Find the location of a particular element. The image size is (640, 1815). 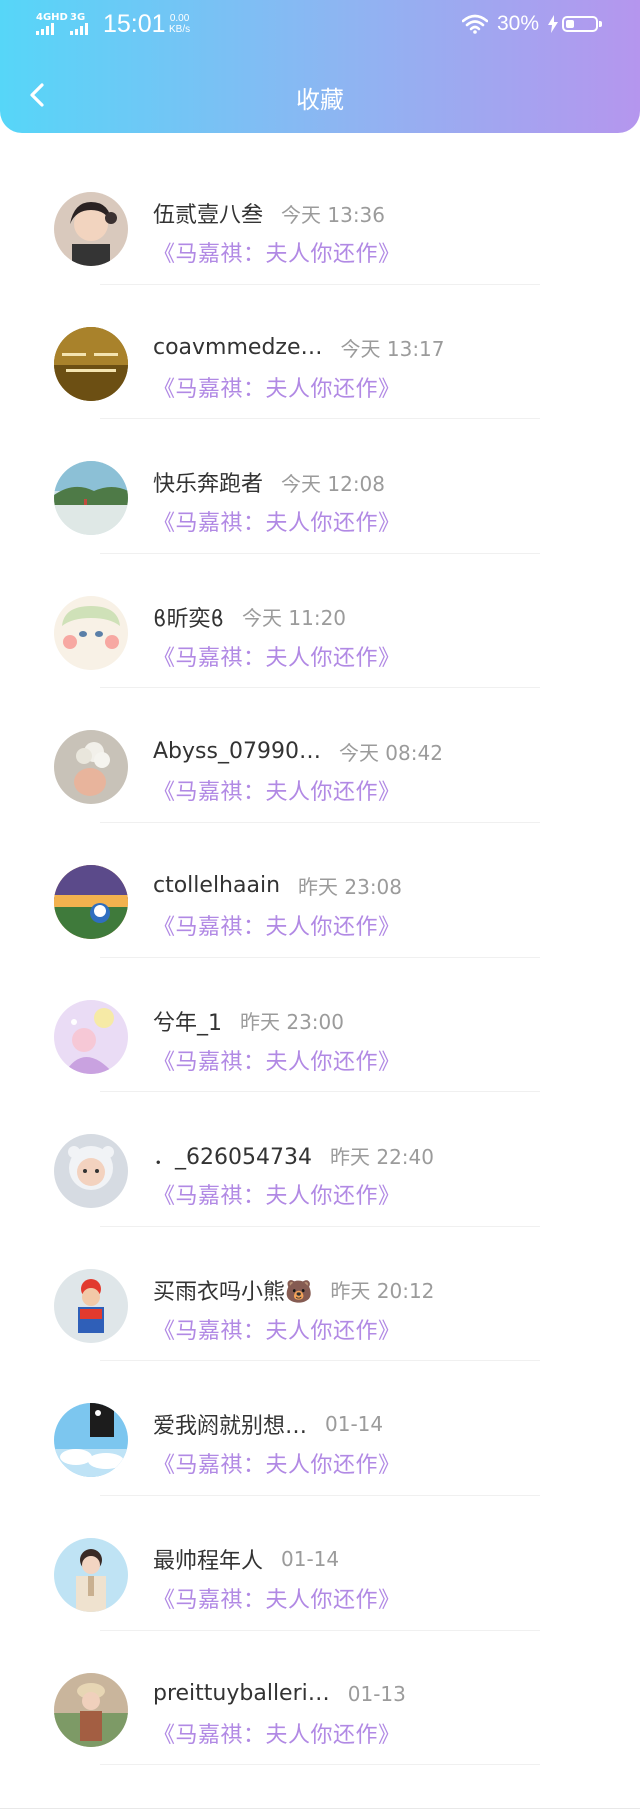

speed-value: 0.00 is located at coordinates (179, 18).